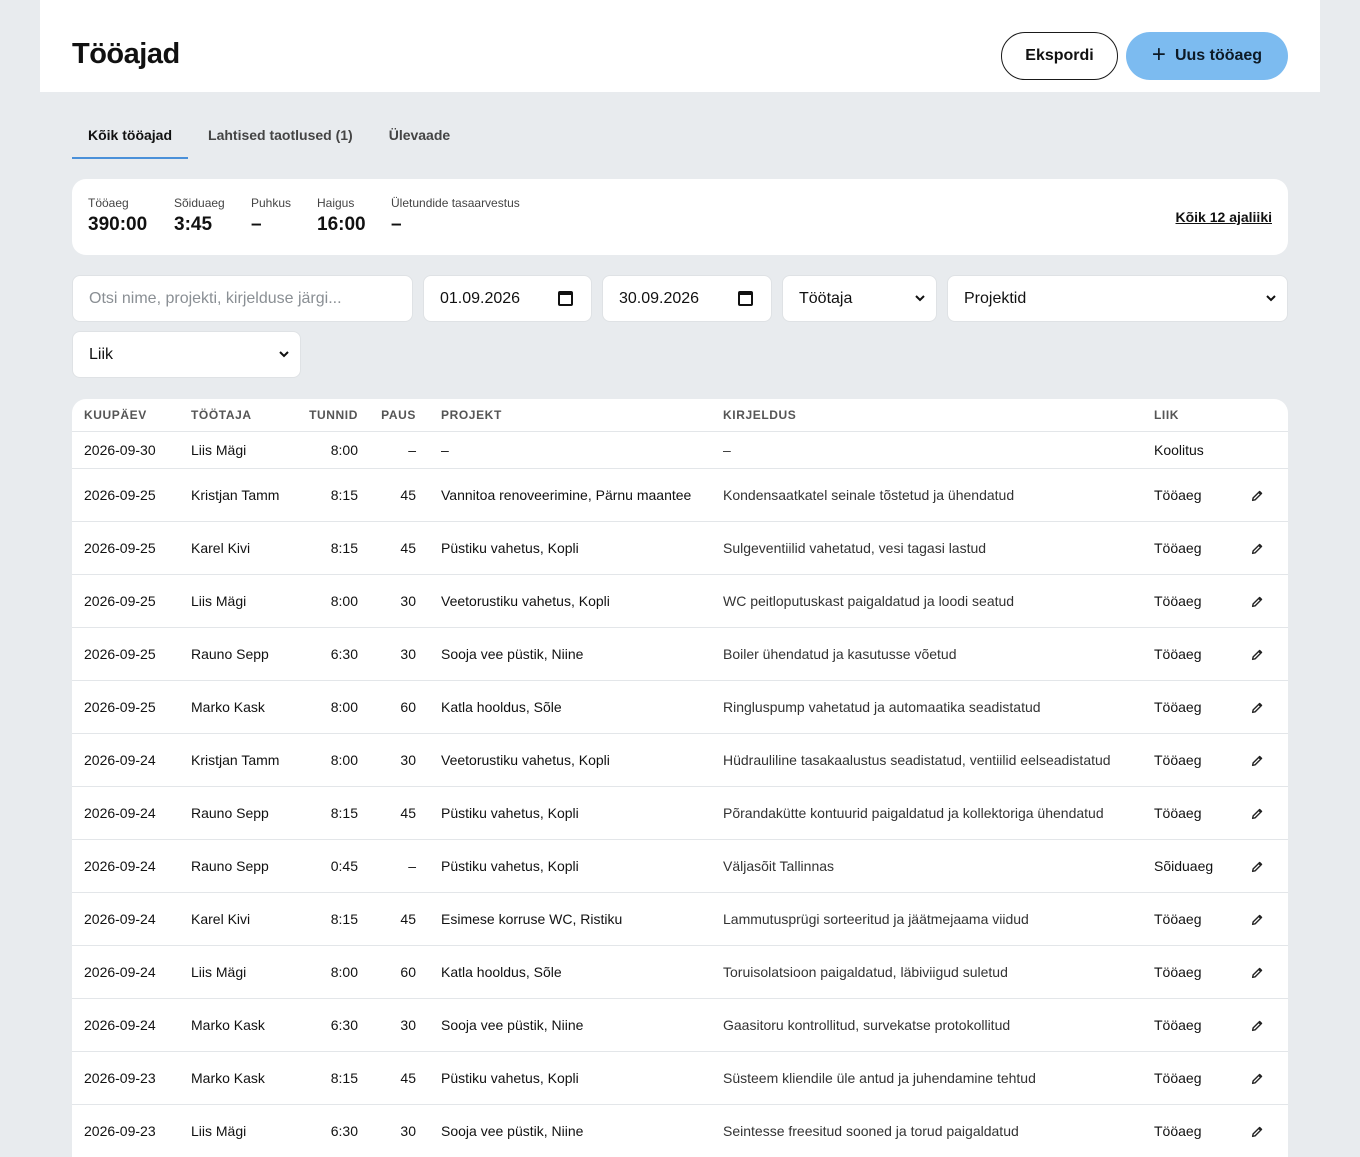 The width and height of the screenshot is (1360, 1157). What do you see at coordinates (1166, 415) in the screenshot?
I see `column-header-type: LIIK` at bounding box center [1166, 415].